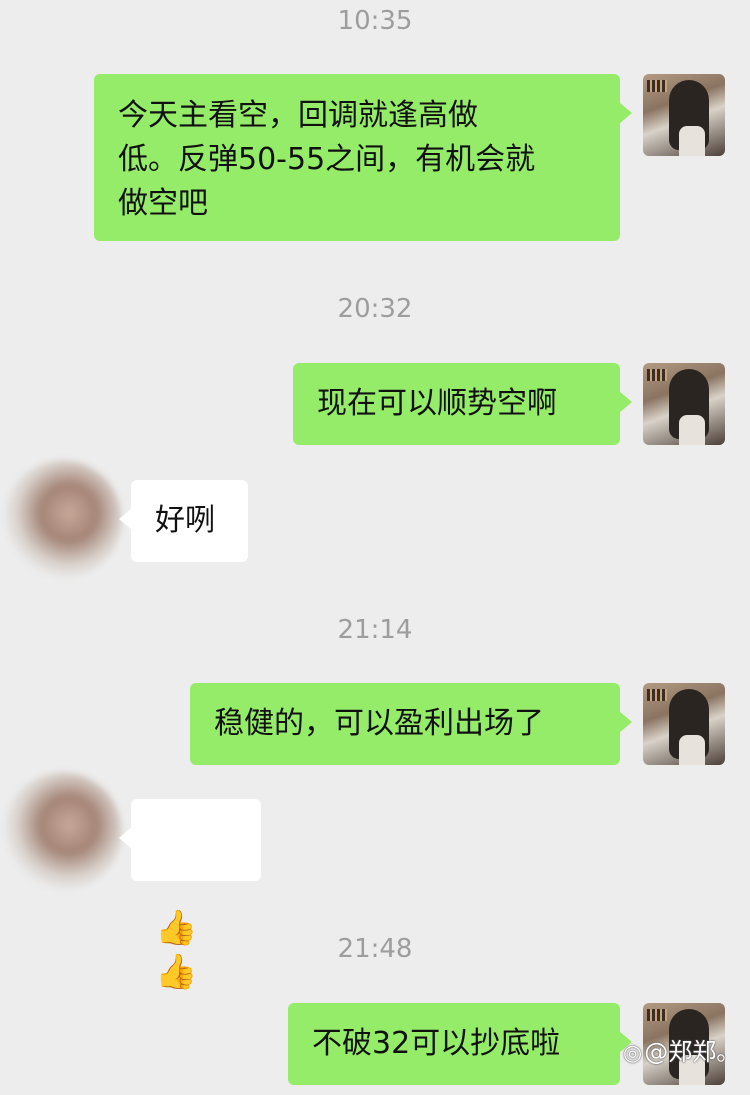 This screenshot has width=750, height=1095. Describe the element at coordinates (375, 21) in the screenshot. I see `timestamp: 10:35` at that location.